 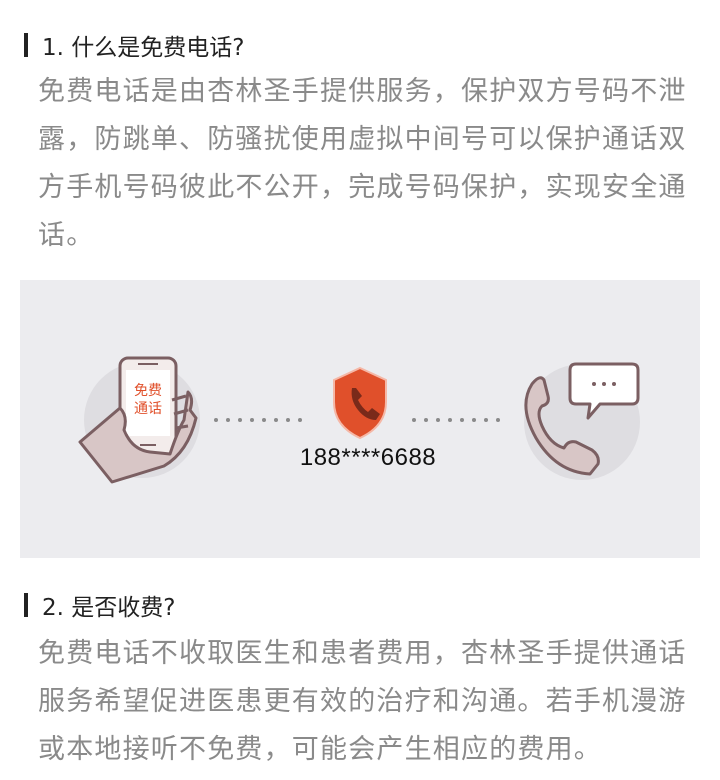 I want to click on section-1-heading: 1. 什么是免费电话?, so click(x=134, y=45).